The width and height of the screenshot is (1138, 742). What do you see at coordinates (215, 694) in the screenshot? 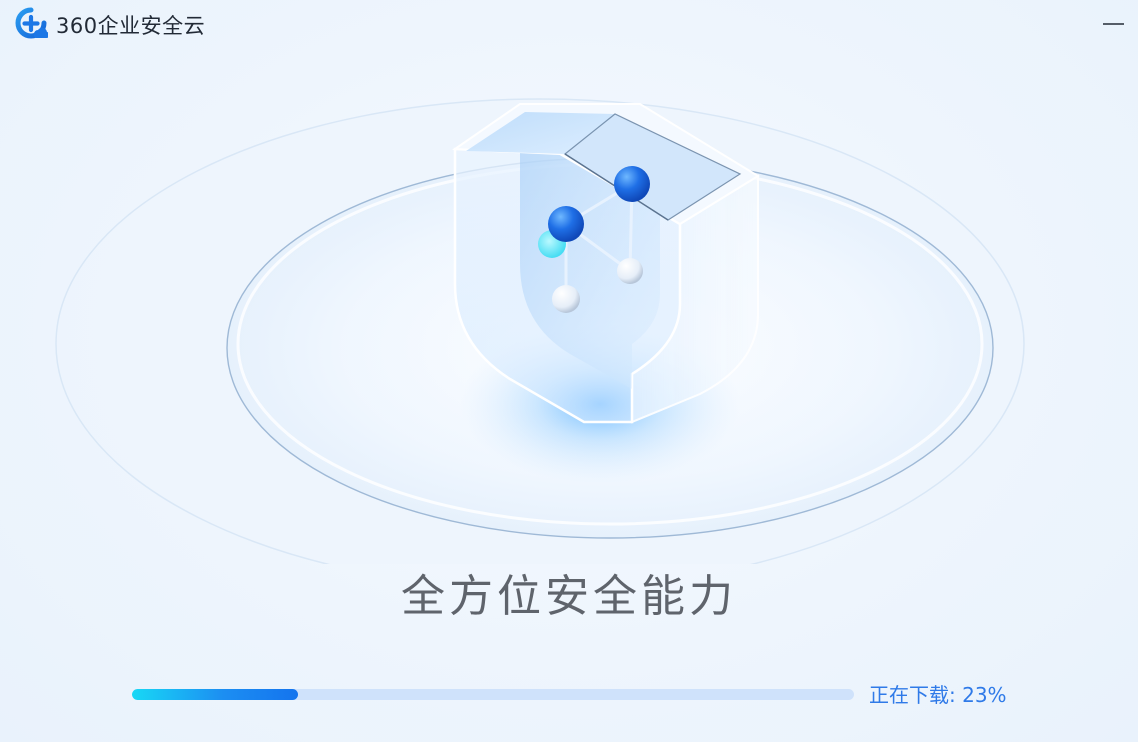
I see `download-progress-fill` at bounding box center [215, 694].